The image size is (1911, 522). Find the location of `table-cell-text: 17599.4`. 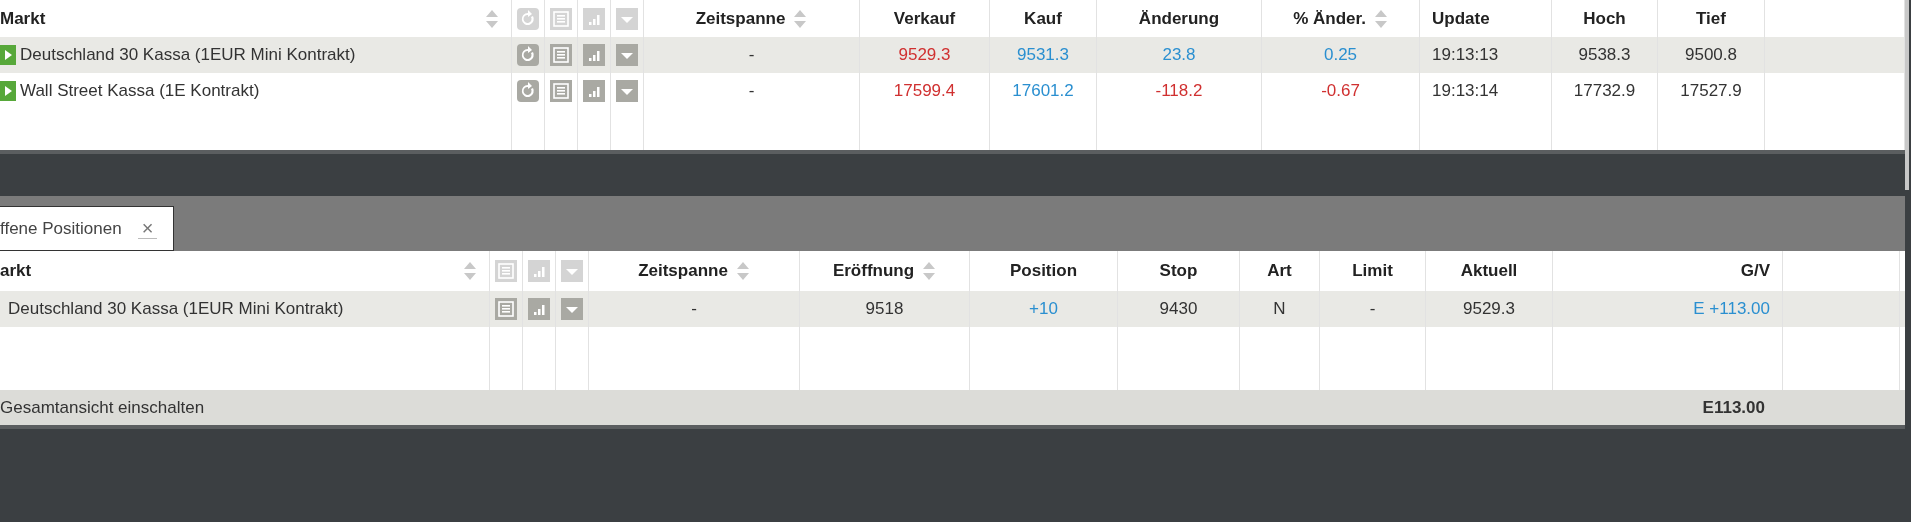

table-cell-text: 17599.4 is located at coordinates (924, 91).